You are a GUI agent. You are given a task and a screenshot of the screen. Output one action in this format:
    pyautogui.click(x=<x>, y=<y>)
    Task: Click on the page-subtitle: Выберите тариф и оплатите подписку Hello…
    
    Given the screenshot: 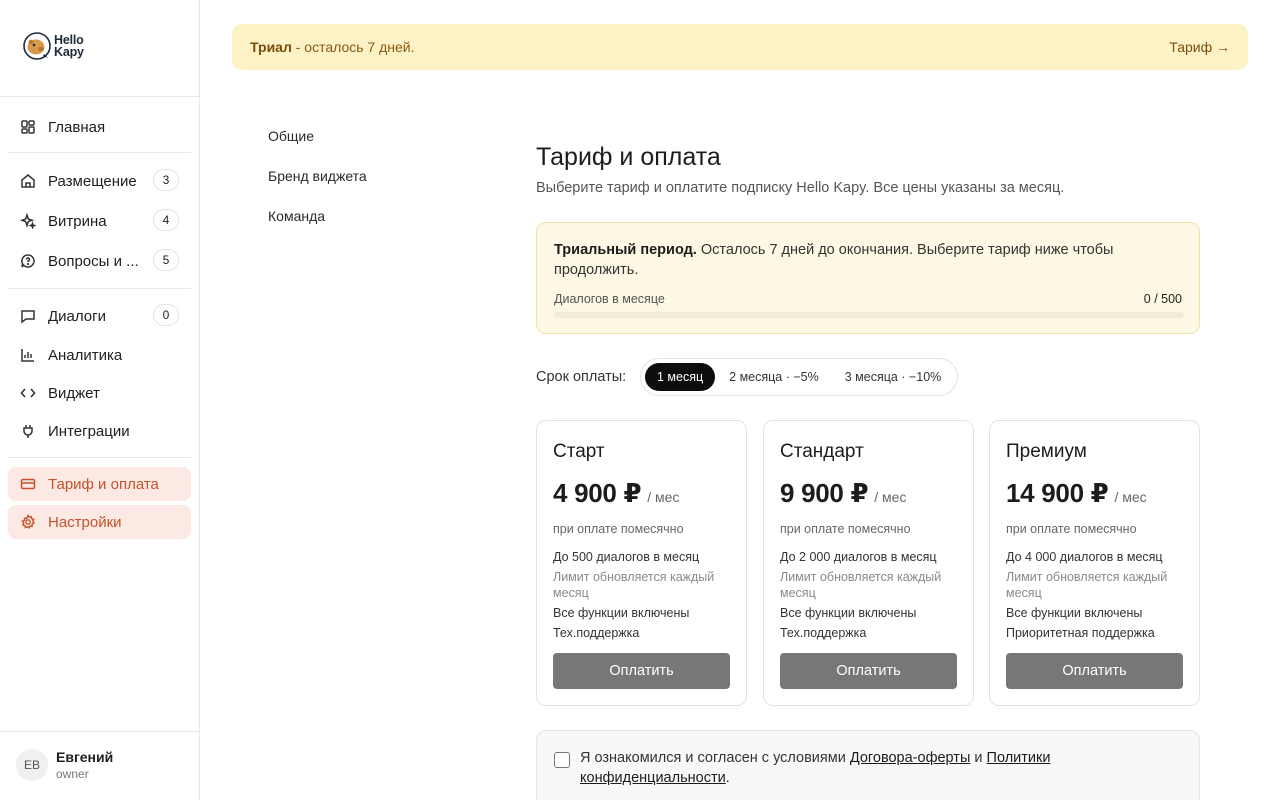 What is the action you would take?
    pyautogui.click(x=800, y=188)
    